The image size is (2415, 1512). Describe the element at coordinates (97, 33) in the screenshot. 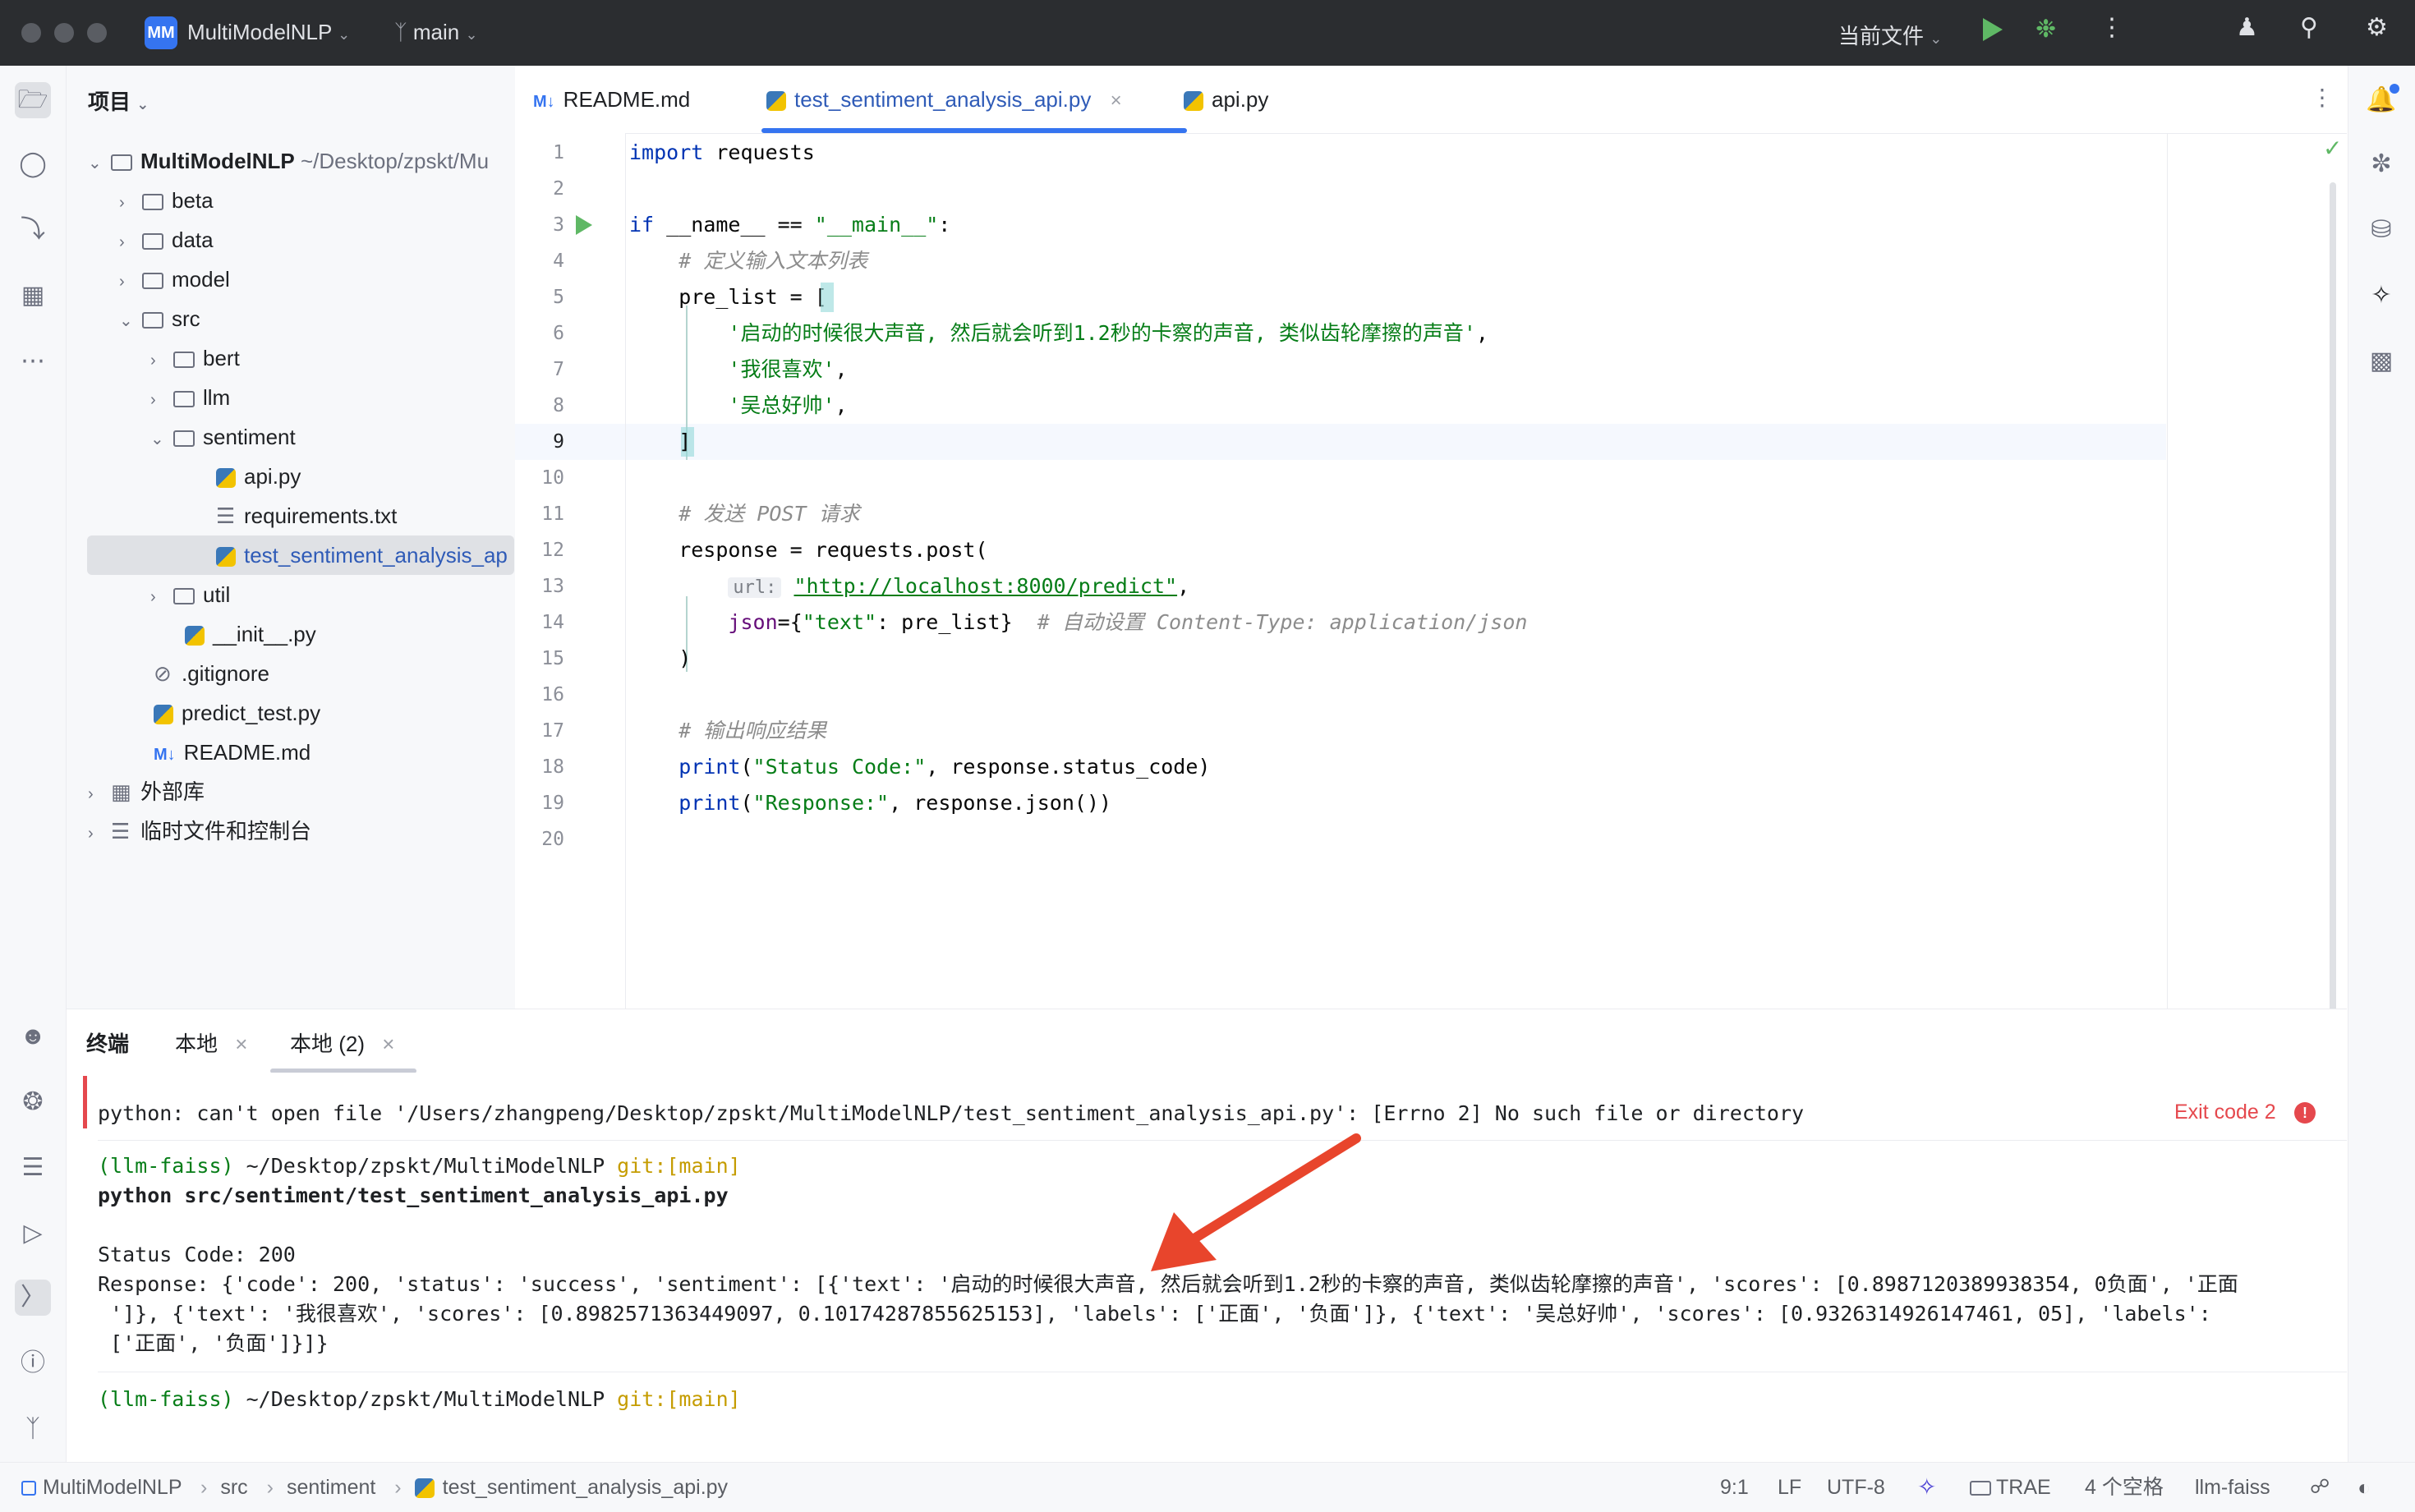

I see `window-zoom-button` at that location.